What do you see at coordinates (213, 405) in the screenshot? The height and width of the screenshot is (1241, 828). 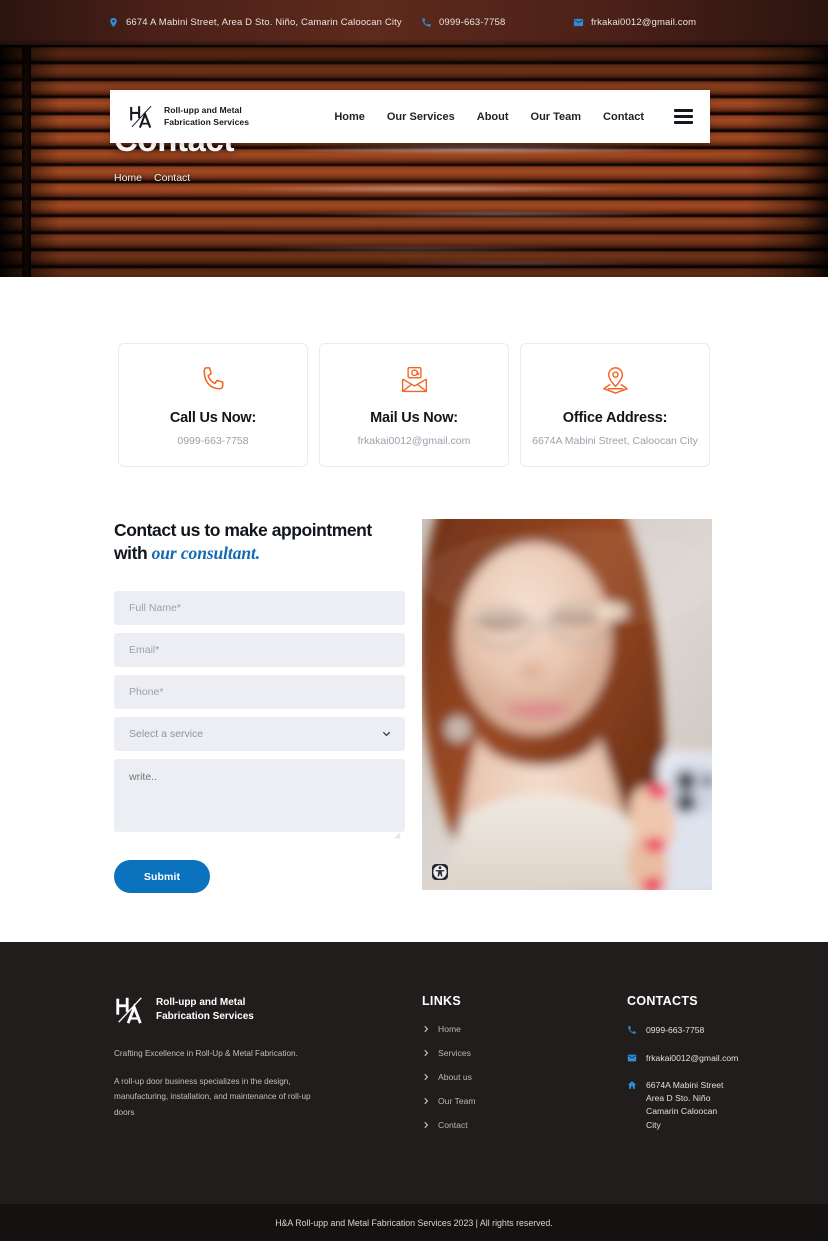 I see `contact-card-call: Call Us Now: 0999-663-7758` at bounding box center [213, 405].